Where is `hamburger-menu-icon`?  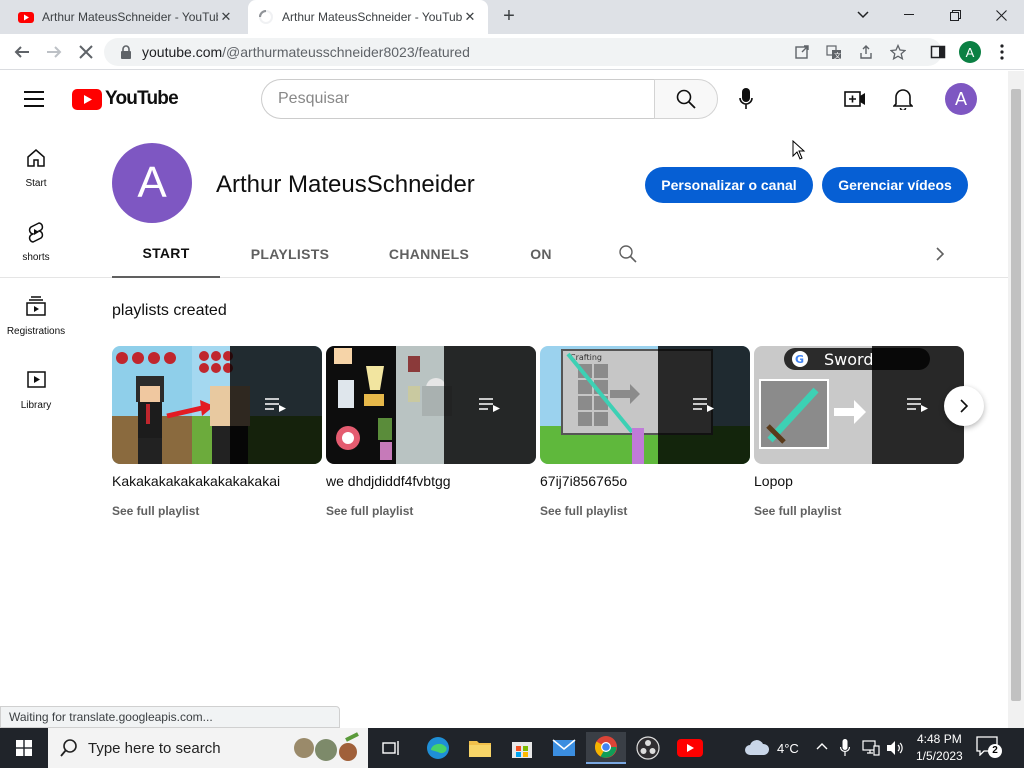
hamburger-menu-icon is located at coordinates (36, 99).